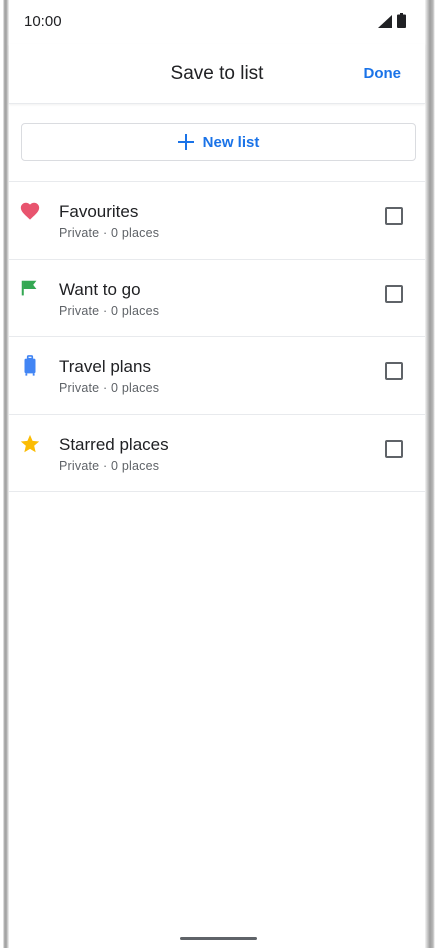 This screenshot has height=948, width=437. What do you see at coordinates (394, 216) in the screenshot?
I see `favourites-checkbox` at bounding box center [394, 216].